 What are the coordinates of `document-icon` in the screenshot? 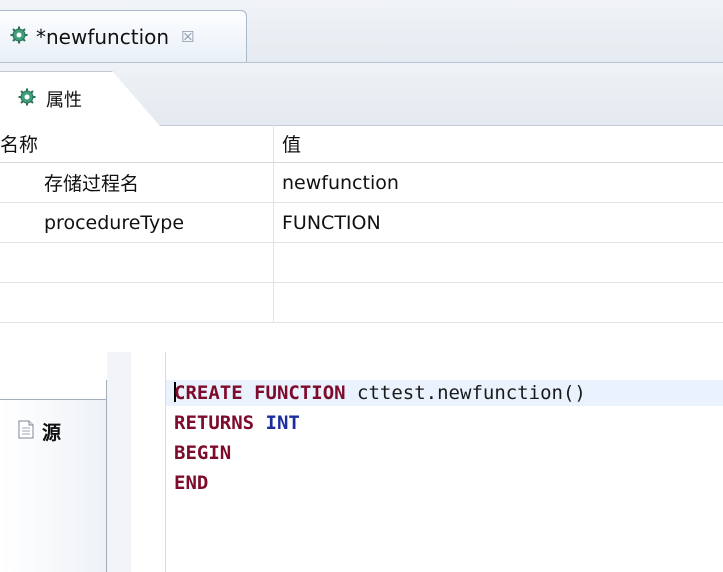 It's located at (26, 431).